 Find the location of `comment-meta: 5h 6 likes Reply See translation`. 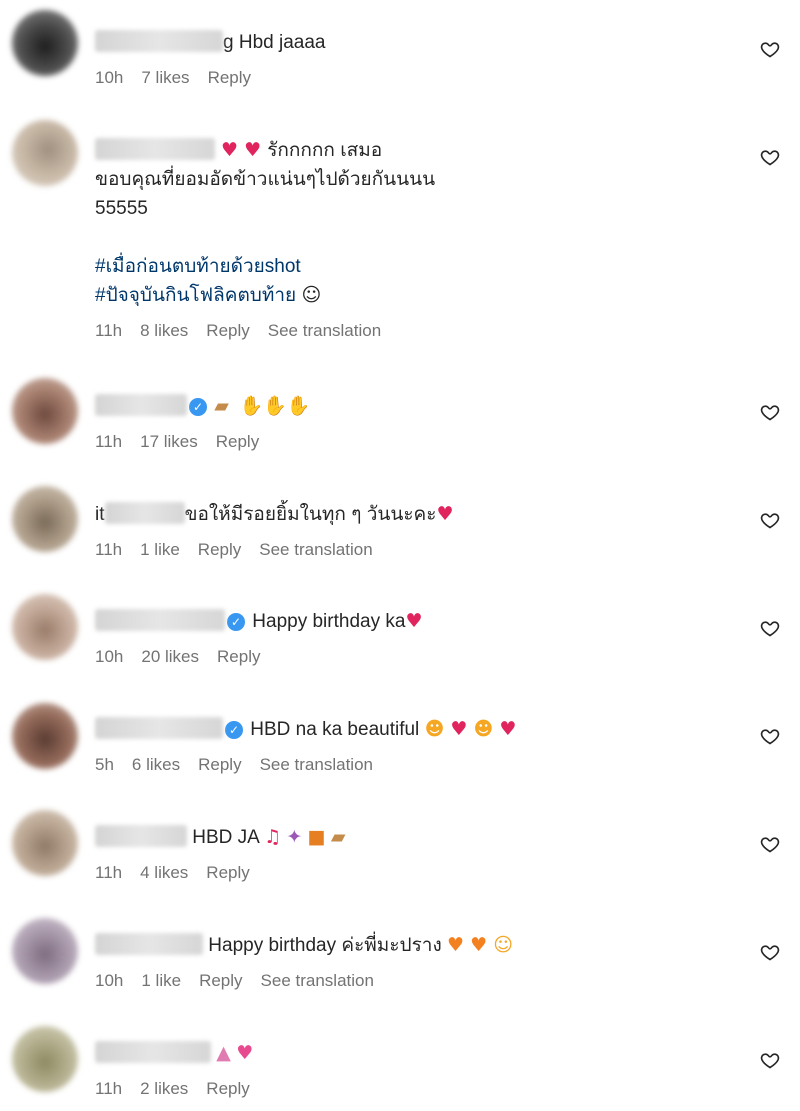

comment-meta: 5h 6 likes Reply See translation is located at coordinates (412, 765).